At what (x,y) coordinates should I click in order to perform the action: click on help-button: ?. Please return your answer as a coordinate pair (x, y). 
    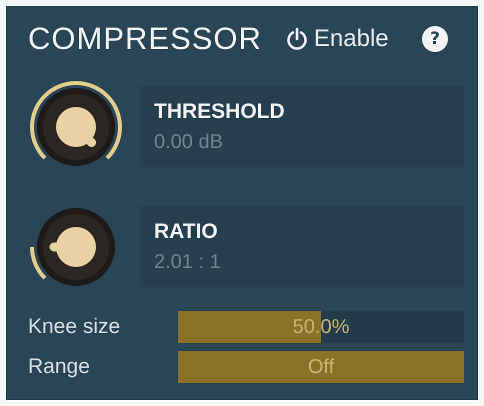
    Looking at the image, I should click on (435, 39).